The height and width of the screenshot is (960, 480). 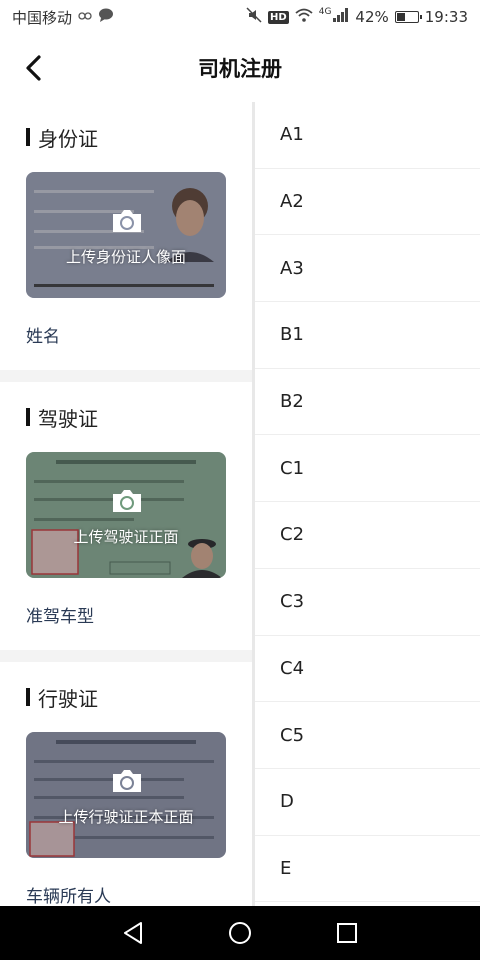 What do you see at coordinates (42, 17) in the screenshot?
I see `carrier-label: 中国移动` at bounding box center [42, 17].